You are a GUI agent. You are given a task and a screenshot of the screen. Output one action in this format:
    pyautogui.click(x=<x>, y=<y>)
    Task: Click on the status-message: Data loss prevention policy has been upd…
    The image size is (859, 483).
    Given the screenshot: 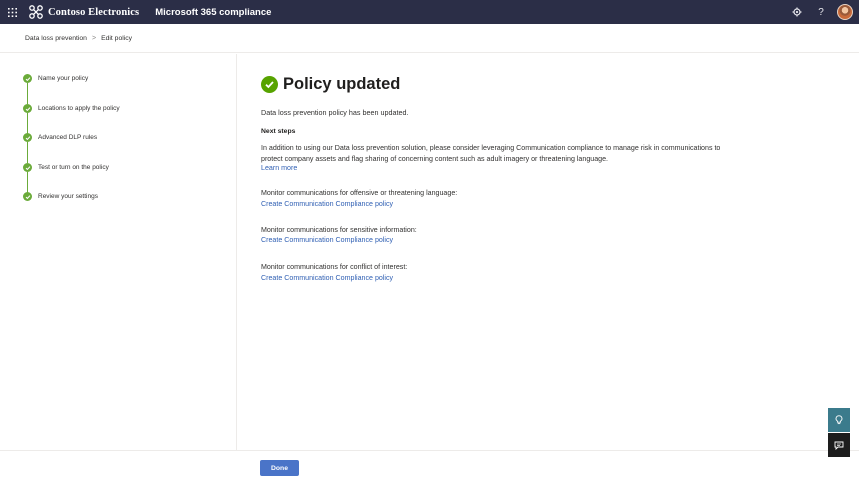 What is the action you would take?
    pyautogui.click(x=335, y=112)
    